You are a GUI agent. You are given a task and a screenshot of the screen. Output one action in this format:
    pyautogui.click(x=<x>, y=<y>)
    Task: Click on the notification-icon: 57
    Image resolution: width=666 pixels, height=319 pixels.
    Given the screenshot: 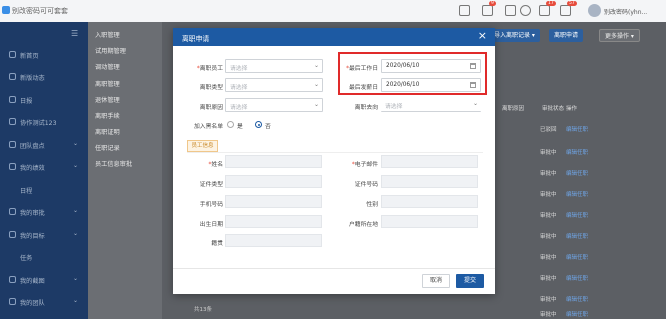 What is the action you would take?
    pyautogui.click(x=568, y=8)
    